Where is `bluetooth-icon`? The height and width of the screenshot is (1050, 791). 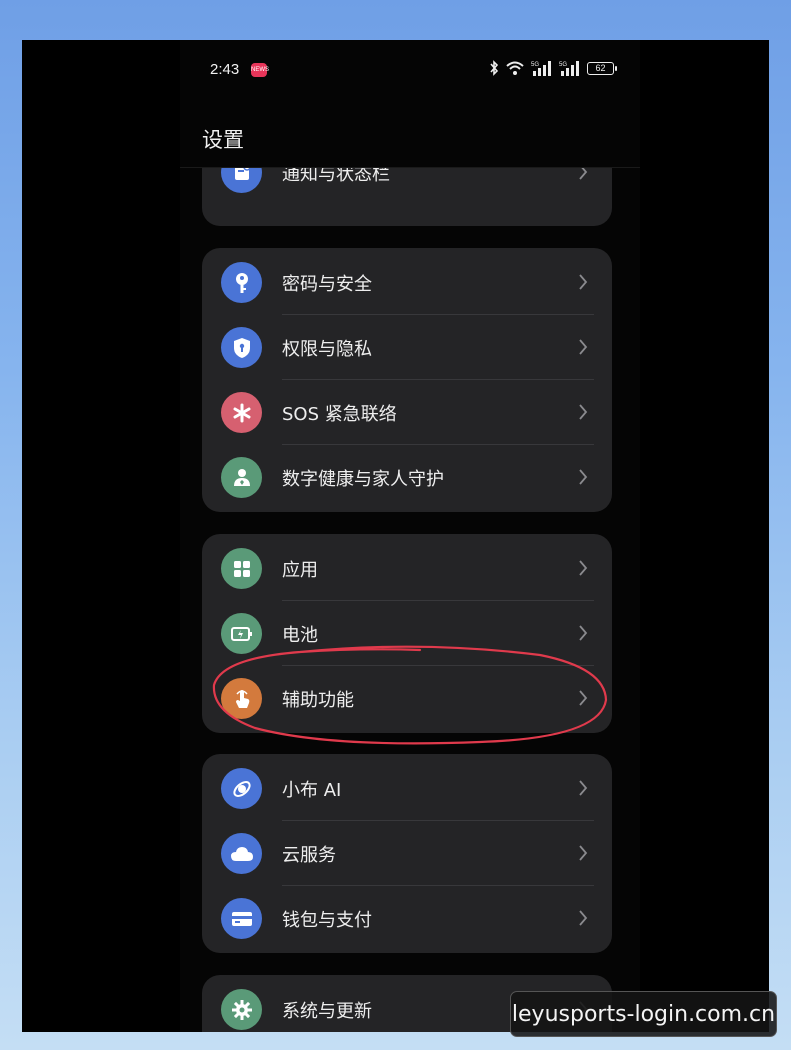 bluetooth-icon is located at coordinates (494, 68).